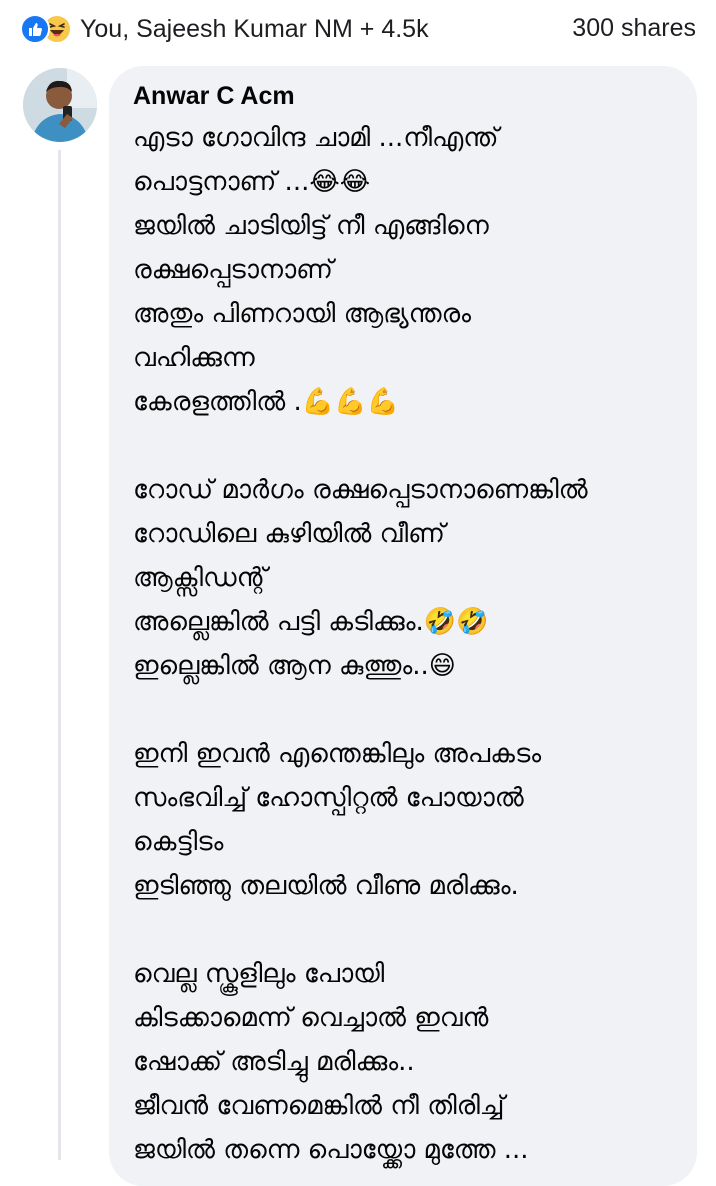 The width and height of the screenshot is (716, 1186). I want to click on comment-line: കേരളത്തിൽ .💪💪💪, so click(266, 402).